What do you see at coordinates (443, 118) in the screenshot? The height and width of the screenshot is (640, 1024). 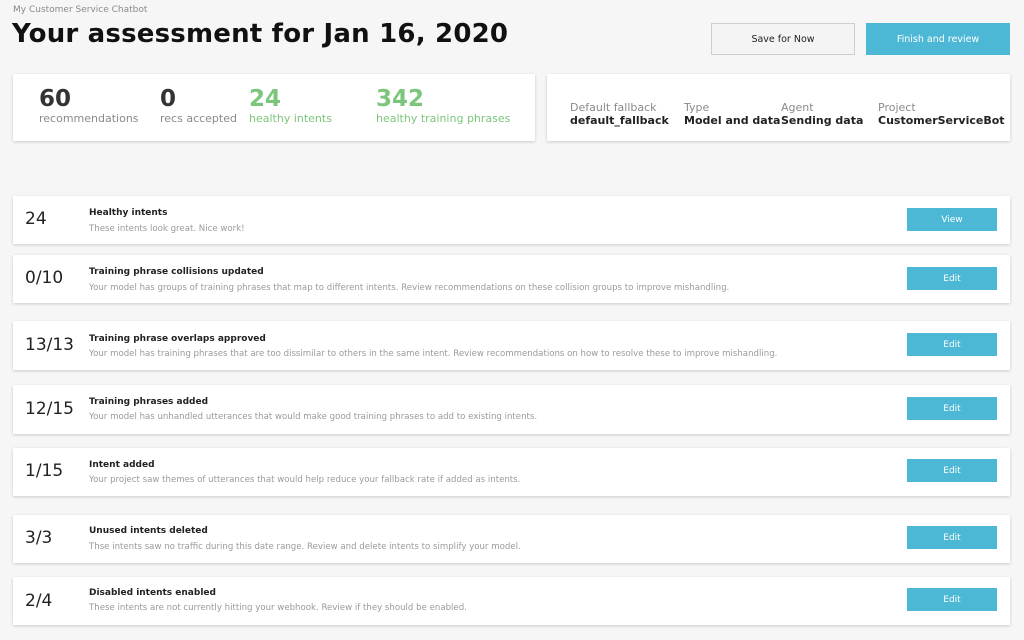 I see `stat-label: healthy training phrases` at bounding box center [443, 118].